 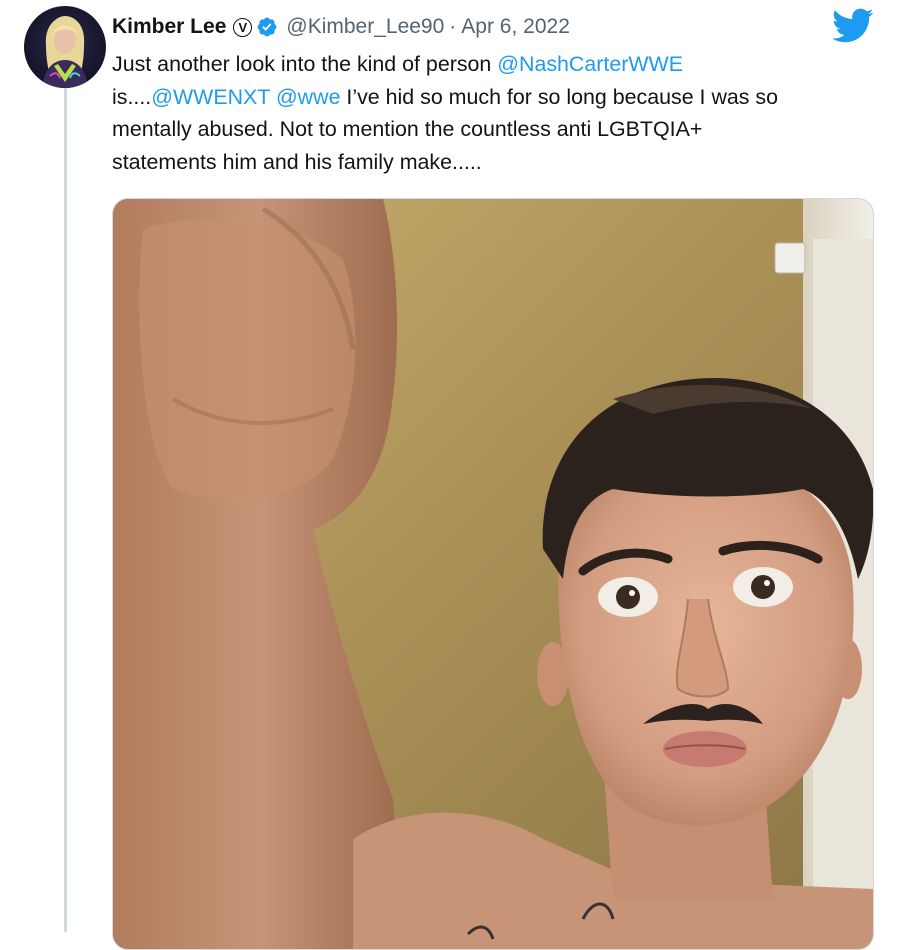 What do you see at coordinates (365, 27) in the screenshot?
I see `user-handle: @Kimber_Lee90` at bounding box center [365, 27].